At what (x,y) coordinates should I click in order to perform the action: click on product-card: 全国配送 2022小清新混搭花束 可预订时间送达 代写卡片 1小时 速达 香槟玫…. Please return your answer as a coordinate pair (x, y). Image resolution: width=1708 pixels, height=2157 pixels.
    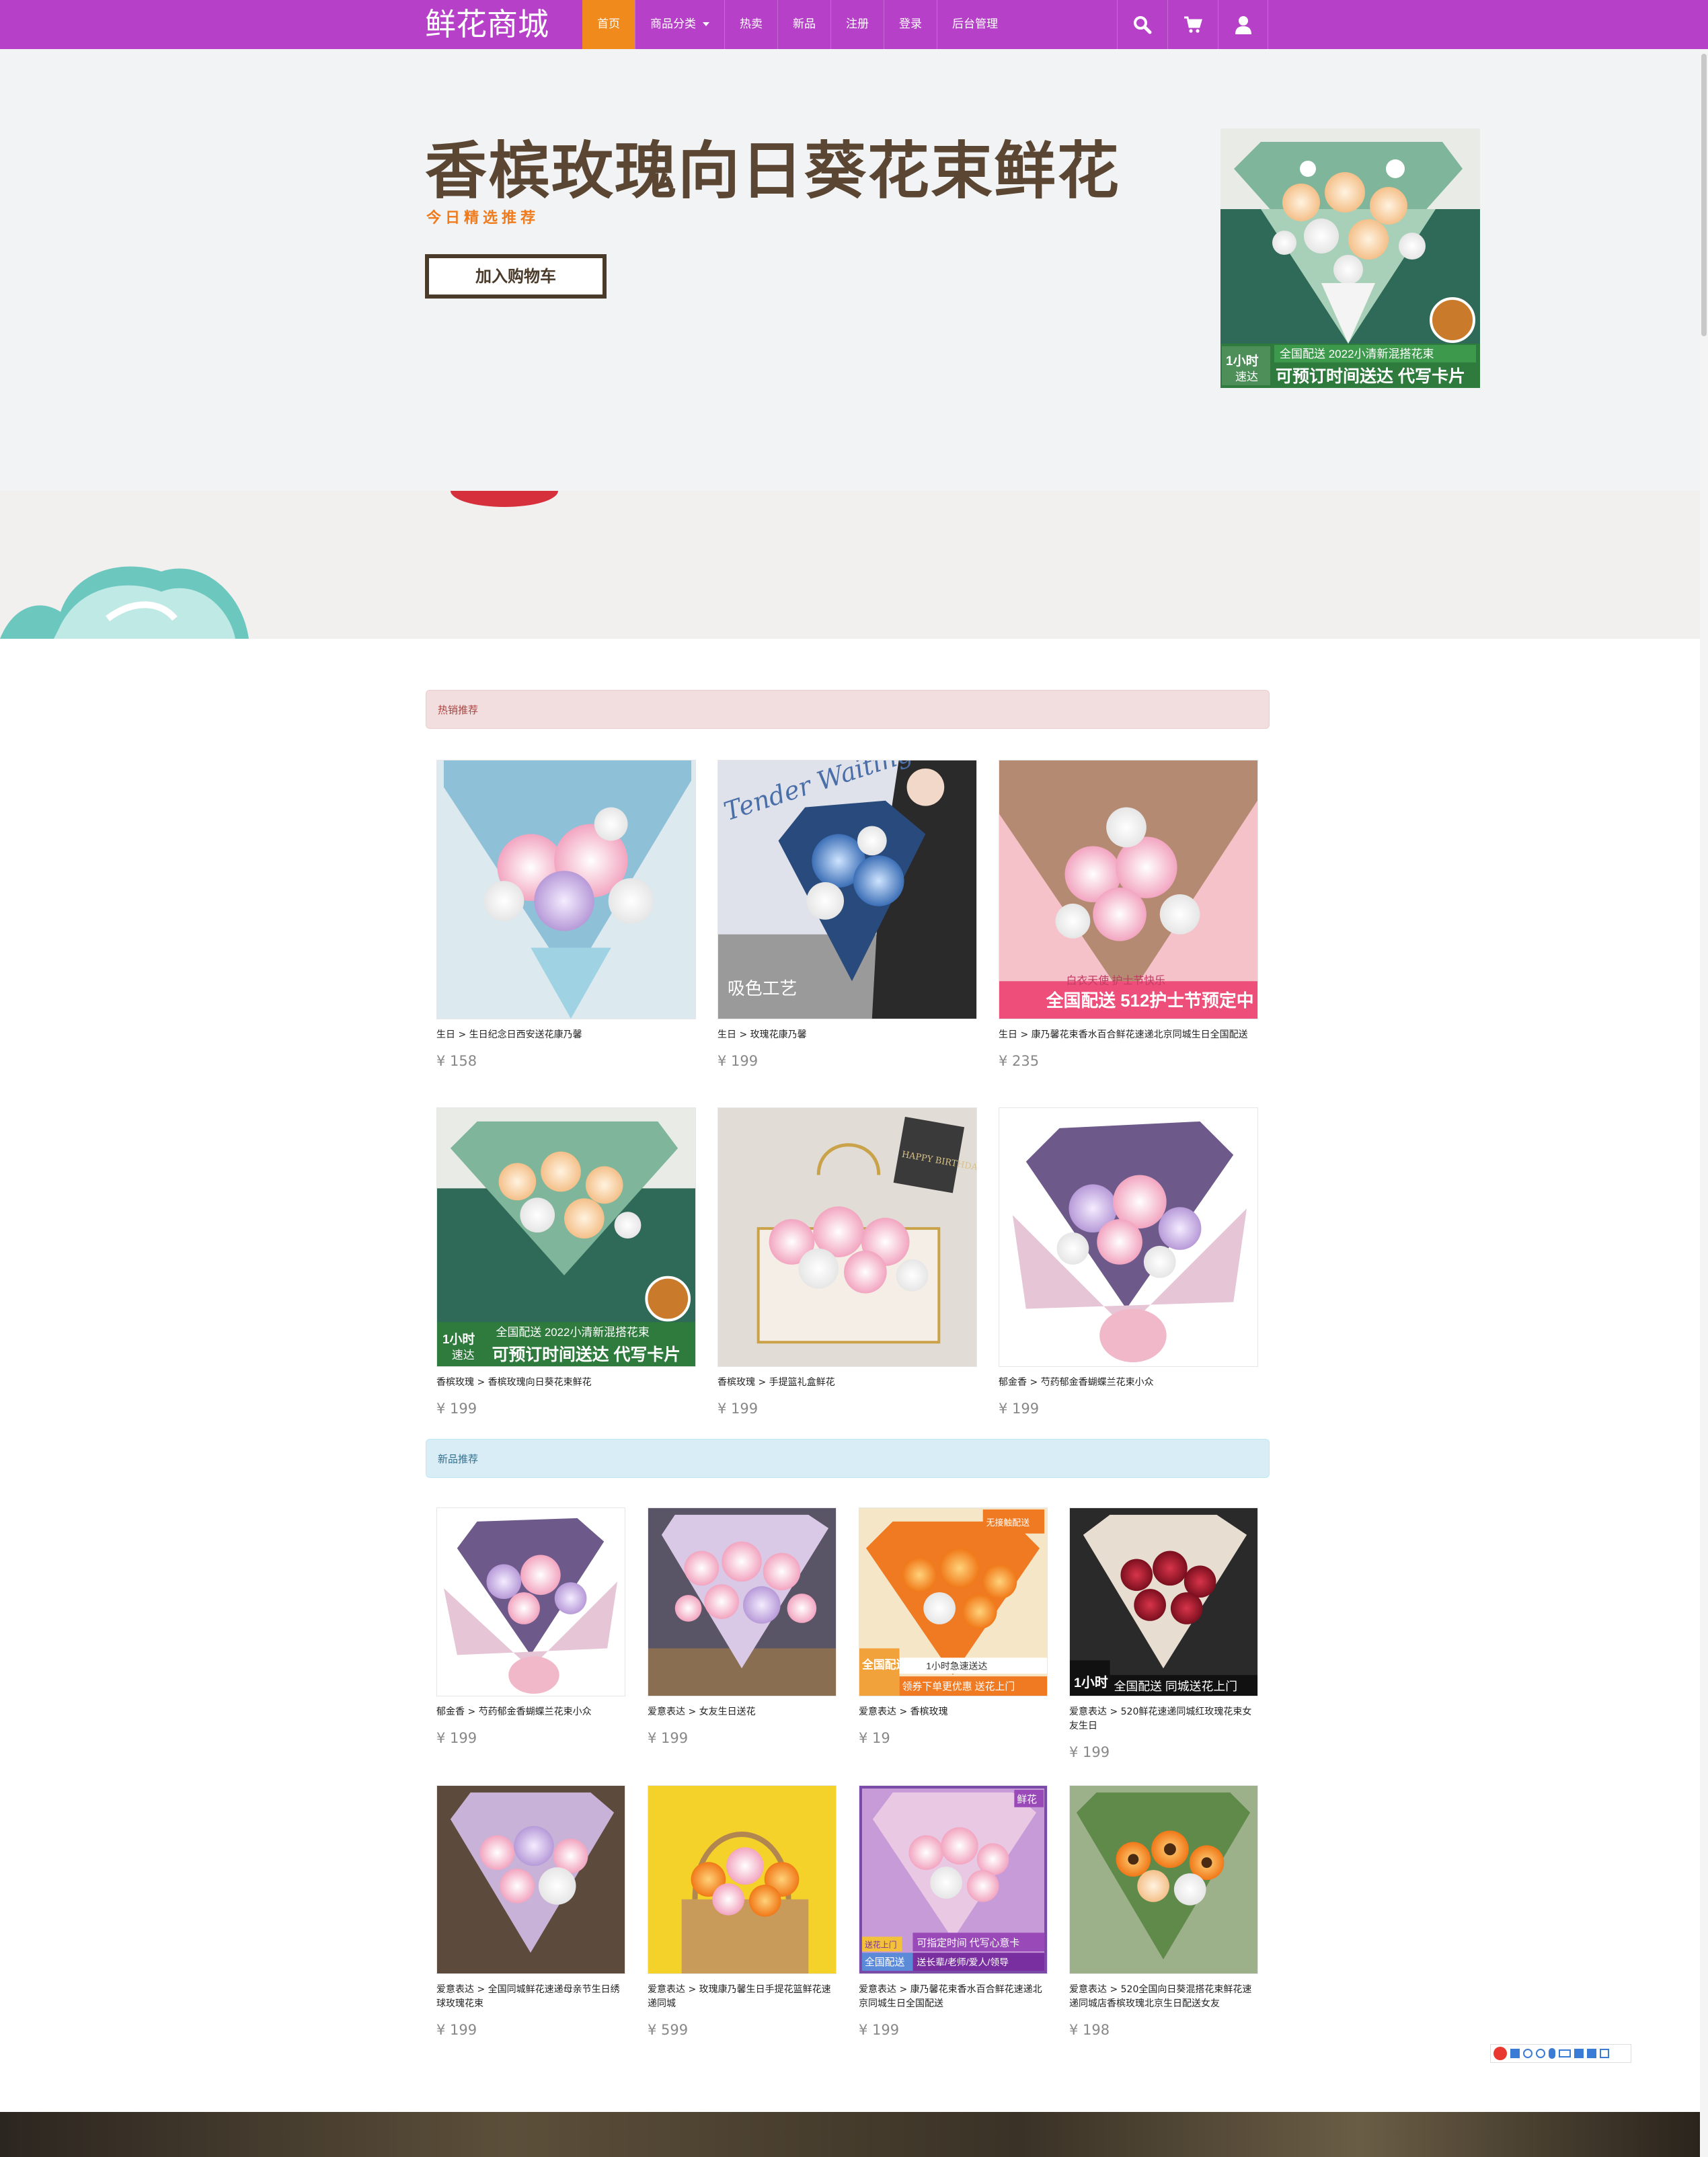
    Looking at the image, I should click on (566, 1262).